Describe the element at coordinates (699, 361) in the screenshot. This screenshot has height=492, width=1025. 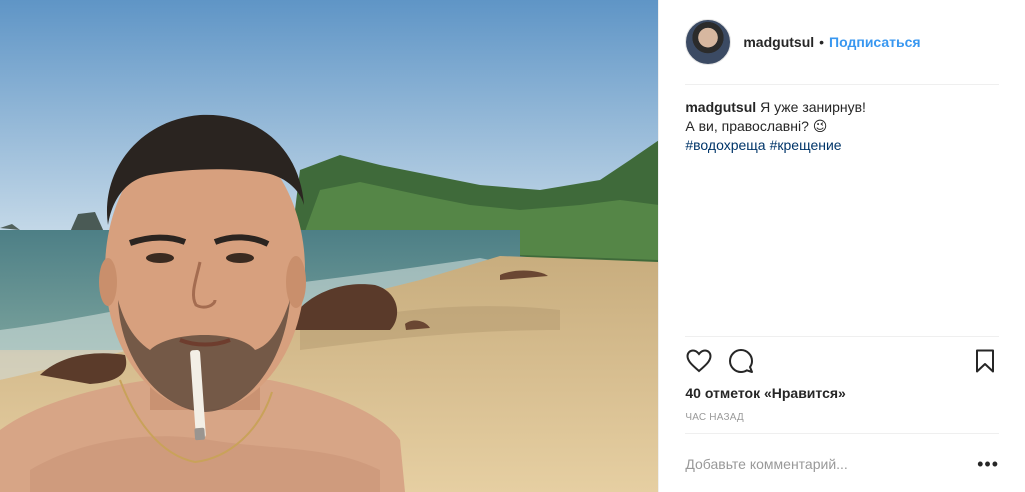
I see `heart-icon` at that location.